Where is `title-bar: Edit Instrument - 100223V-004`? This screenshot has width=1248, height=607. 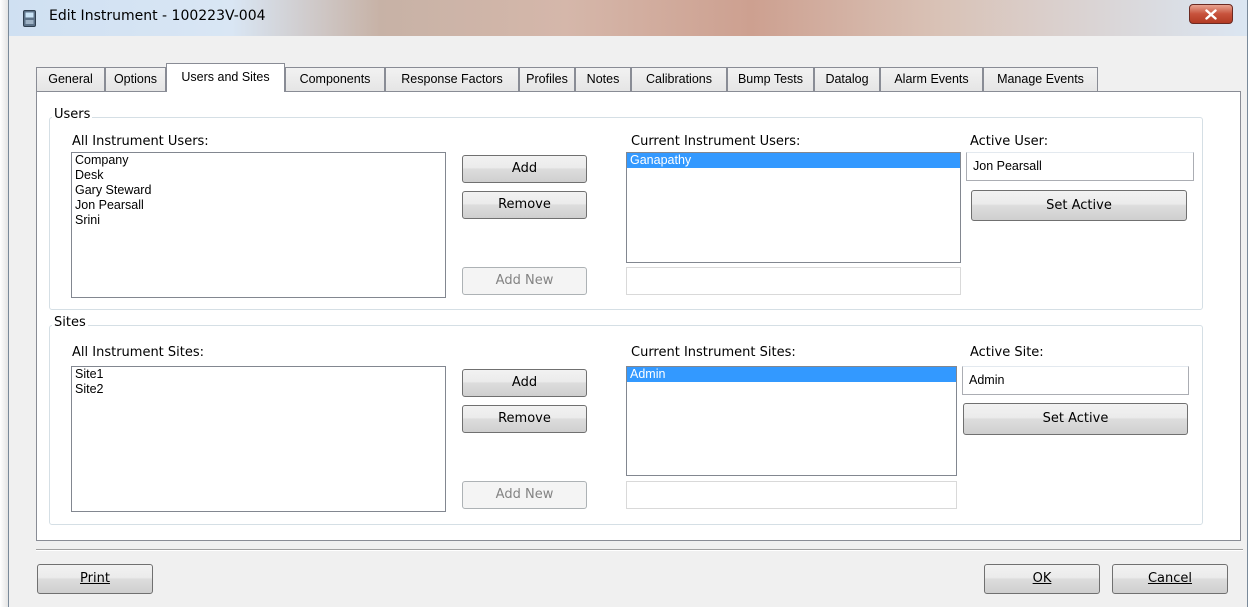
title-bar: Edit Instrument - 100223V-004 is located at coordinates (628, 18).